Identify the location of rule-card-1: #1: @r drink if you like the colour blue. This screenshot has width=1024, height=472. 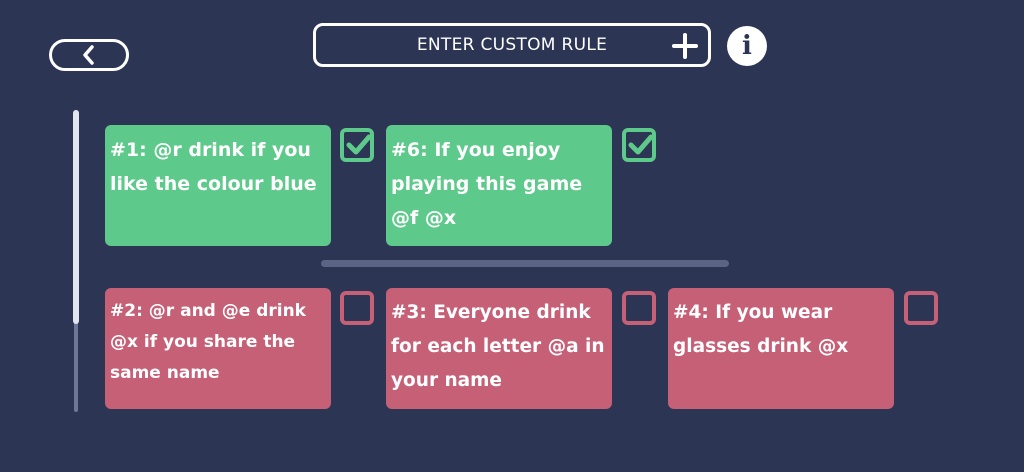
(218, 185).